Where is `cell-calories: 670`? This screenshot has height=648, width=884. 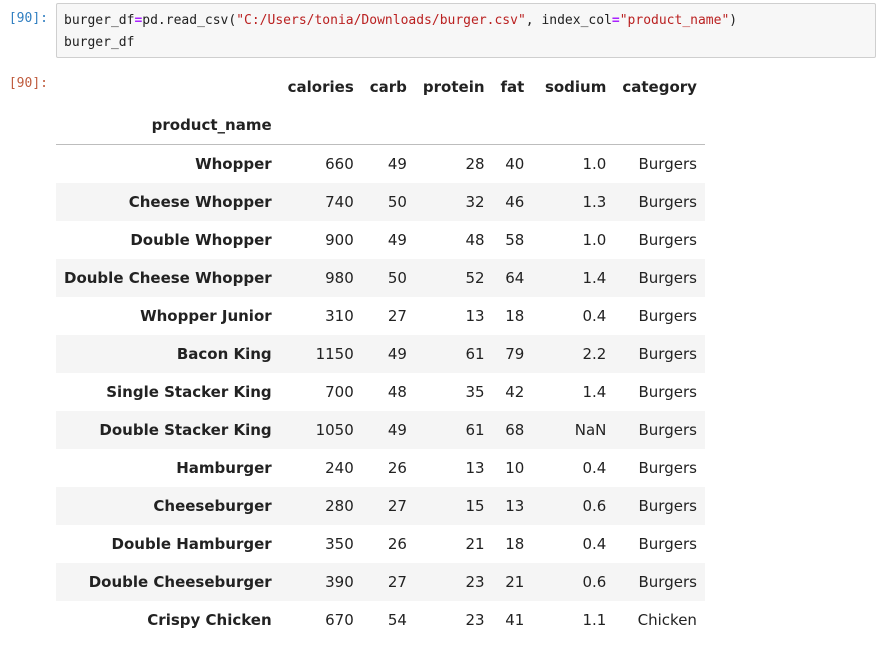 cell-calories: 670 is located at coordinates (339, 620).